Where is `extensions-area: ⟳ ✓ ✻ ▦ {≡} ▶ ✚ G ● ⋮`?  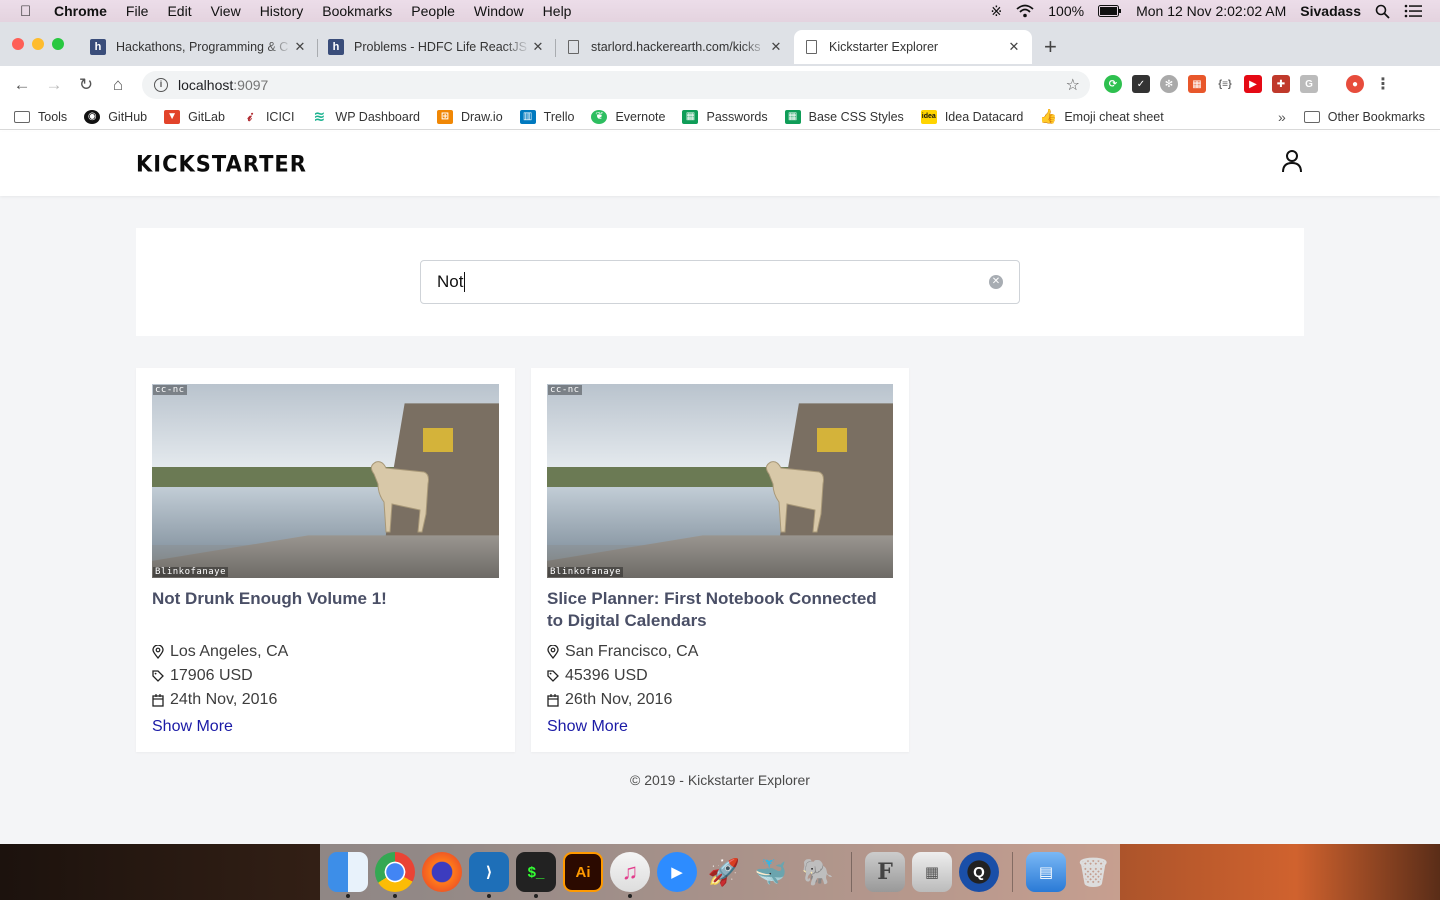 extensions-area: ⟳ ✓ ✻ ▦ {≡} ▶ ✚ G ● ⋮ is located at coordinates (1248, 84).